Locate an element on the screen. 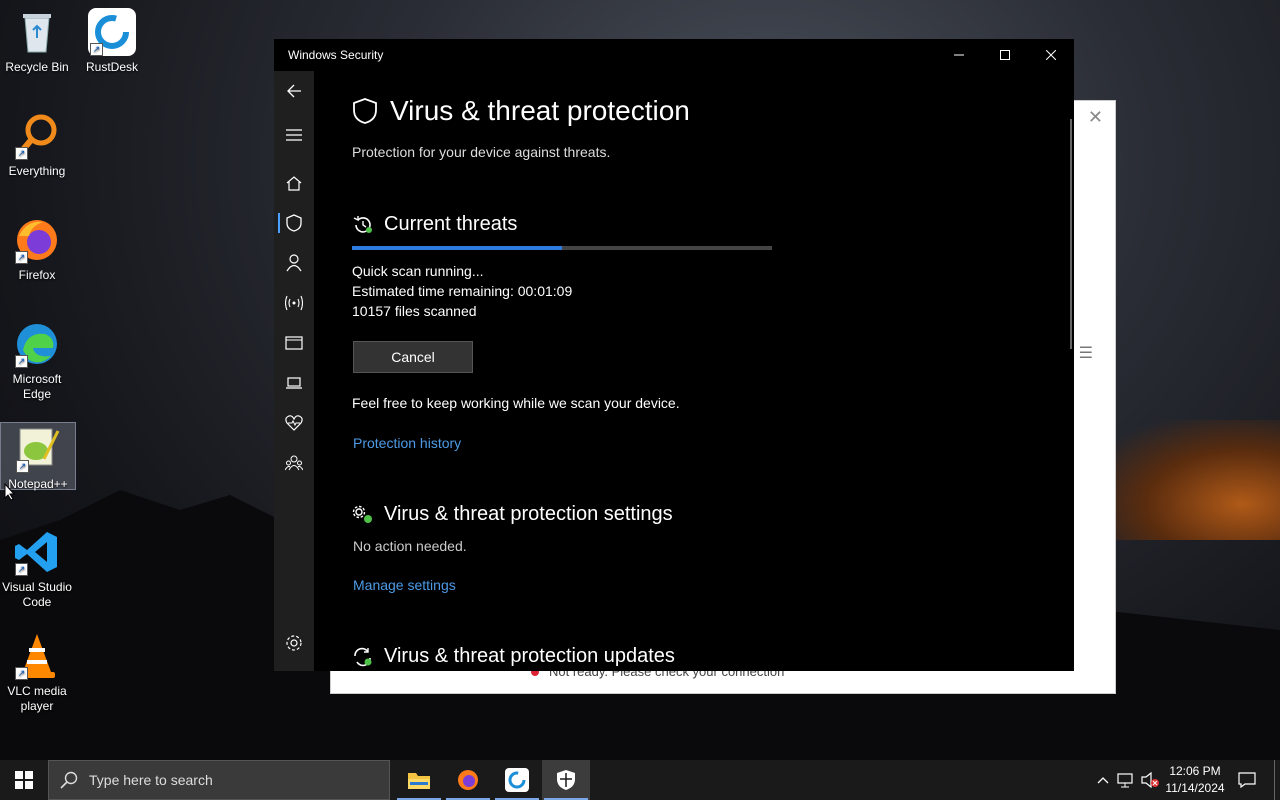 This screenshot has width=1280, height=800. rustdesk-icon is located at coordinates (517, 780).